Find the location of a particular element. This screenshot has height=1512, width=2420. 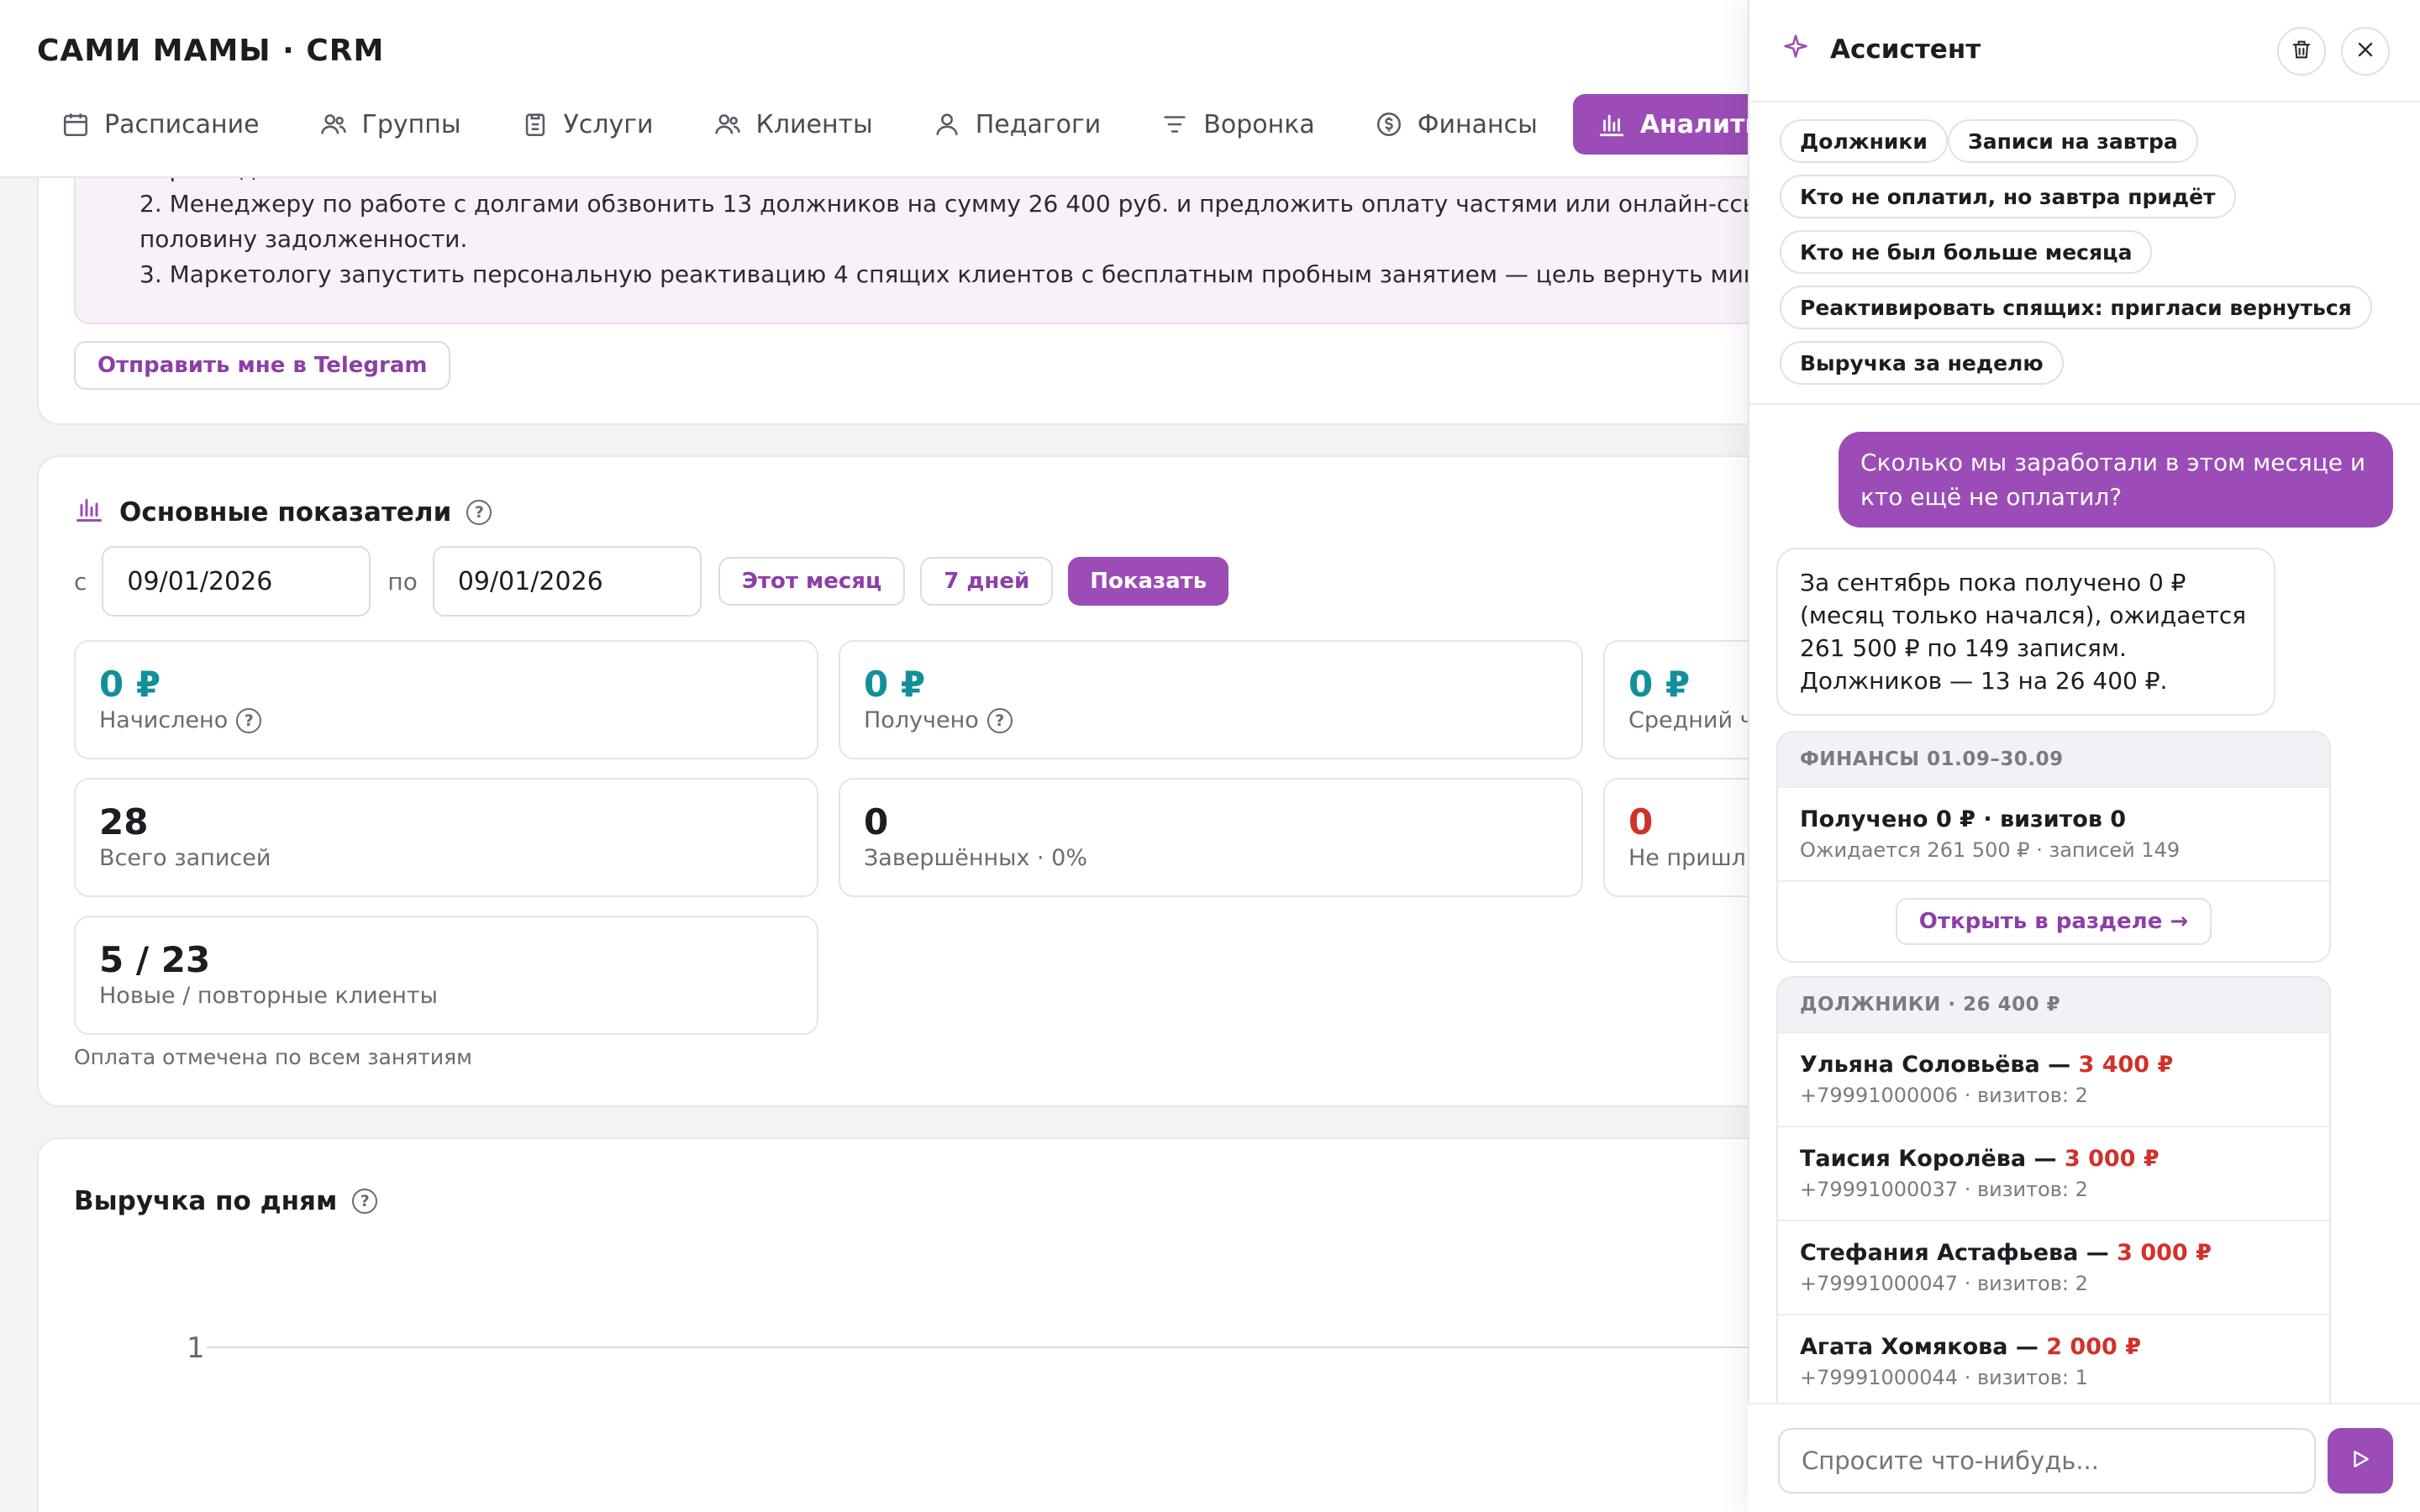

kpi-title: Основные показатели ? is located at coordinates (283, 512).